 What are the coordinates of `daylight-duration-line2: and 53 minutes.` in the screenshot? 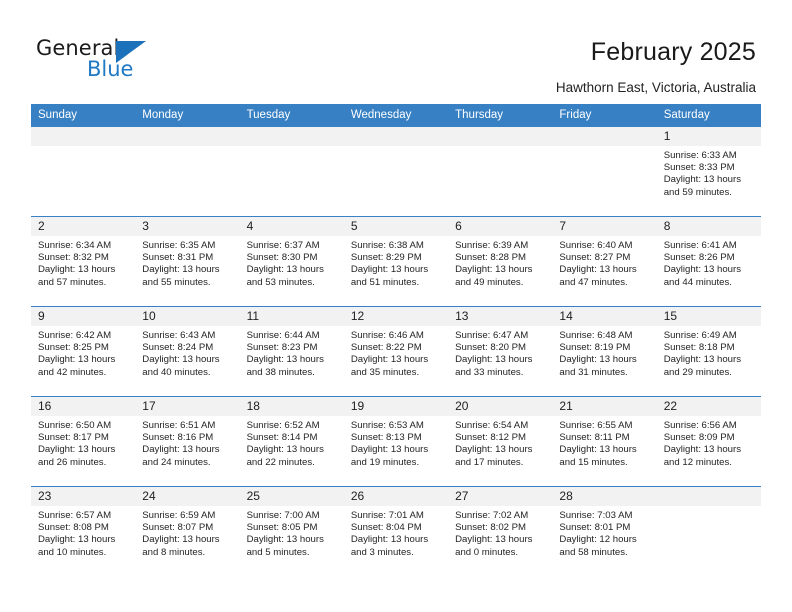 It's located at (280, 282).